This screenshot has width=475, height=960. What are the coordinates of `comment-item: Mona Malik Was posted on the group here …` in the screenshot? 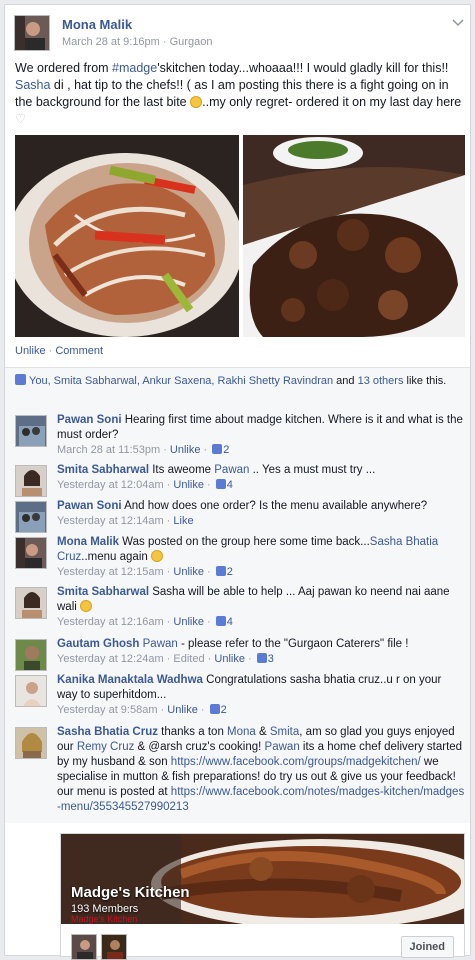 It's located at (240, 557).